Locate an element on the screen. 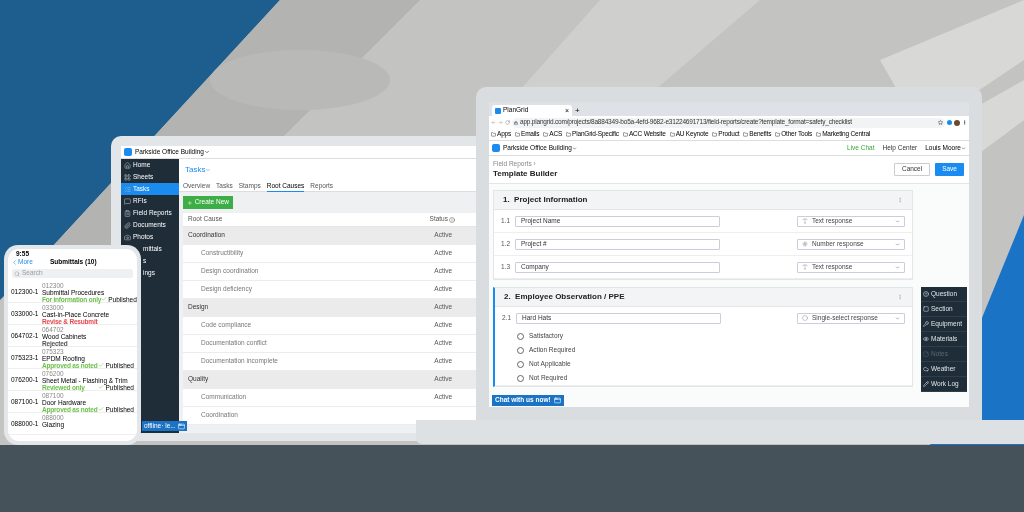 The width and height of the screenshot is (1024, 512). forward-icon is located at coordinates (500, 122).